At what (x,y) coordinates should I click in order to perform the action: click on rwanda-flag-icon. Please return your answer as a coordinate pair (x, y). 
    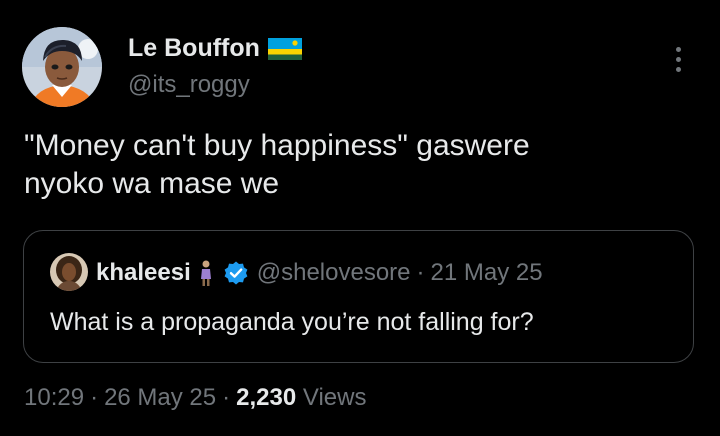
    Looking at the image, I should click on (284, 48).